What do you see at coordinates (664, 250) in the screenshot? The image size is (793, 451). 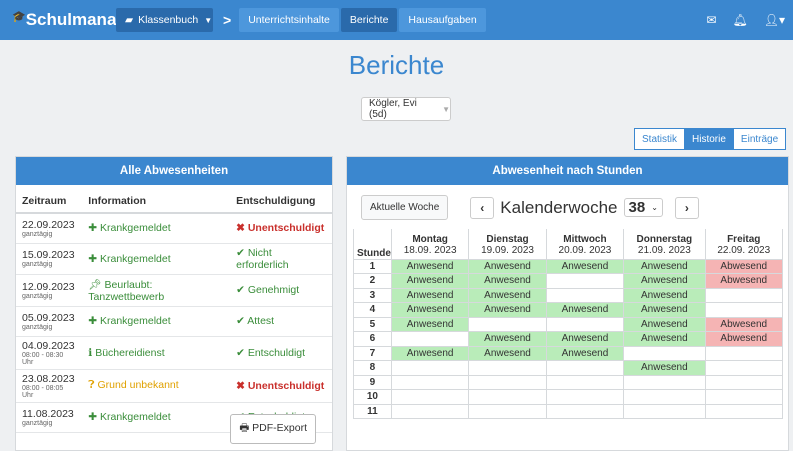 I see `day-date: 21.09. 2023` at bounding box center [664, 250].